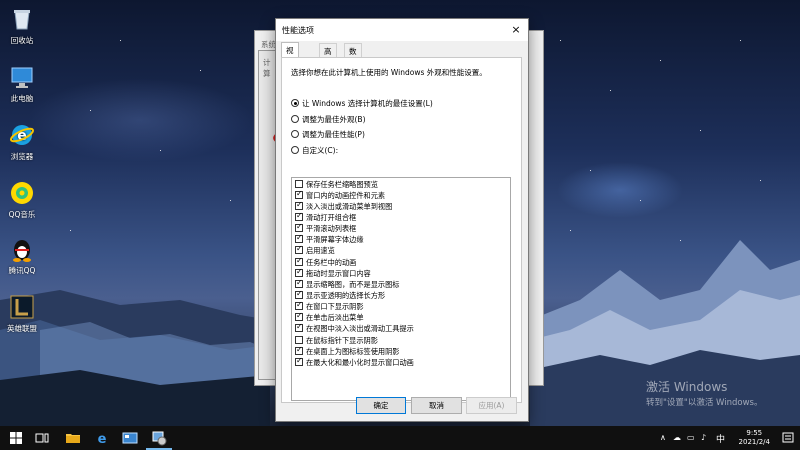 Image resolution: width=800 pixels, height=450 pixels. I want to click on network-icon: ☁, so click(677, 437).